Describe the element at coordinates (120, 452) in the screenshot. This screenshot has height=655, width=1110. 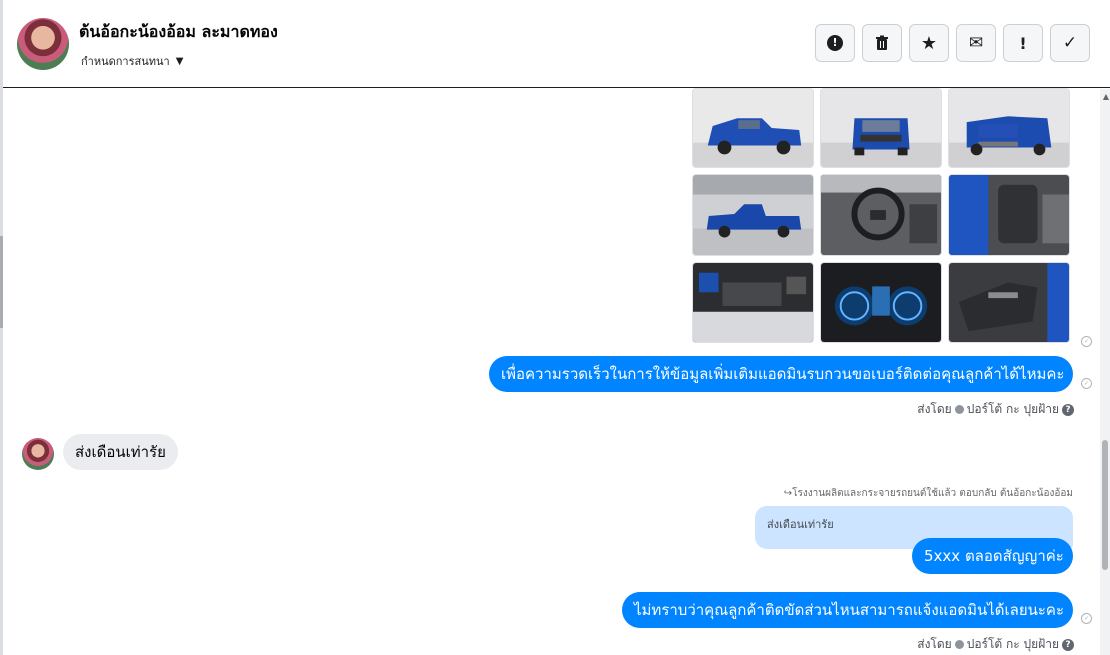
I see `message-incoming: ส่งเดือนเท่ารัย` at that location.